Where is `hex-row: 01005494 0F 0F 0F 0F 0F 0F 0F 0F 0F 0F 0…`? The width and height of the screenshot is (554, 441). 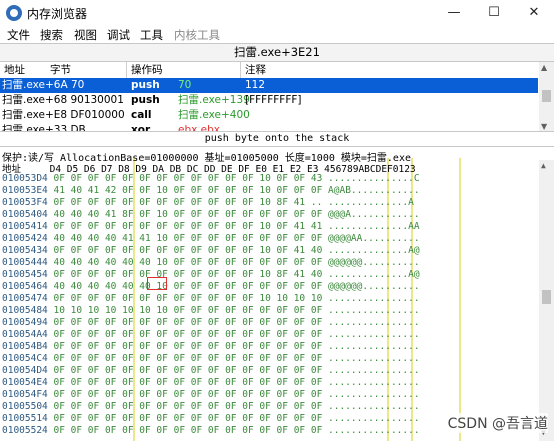
hex-row: 01005494 0F 0F 0F 0F 0F 0F 0F 0F 0F 0F 0… is located at coordinates (211, 323).